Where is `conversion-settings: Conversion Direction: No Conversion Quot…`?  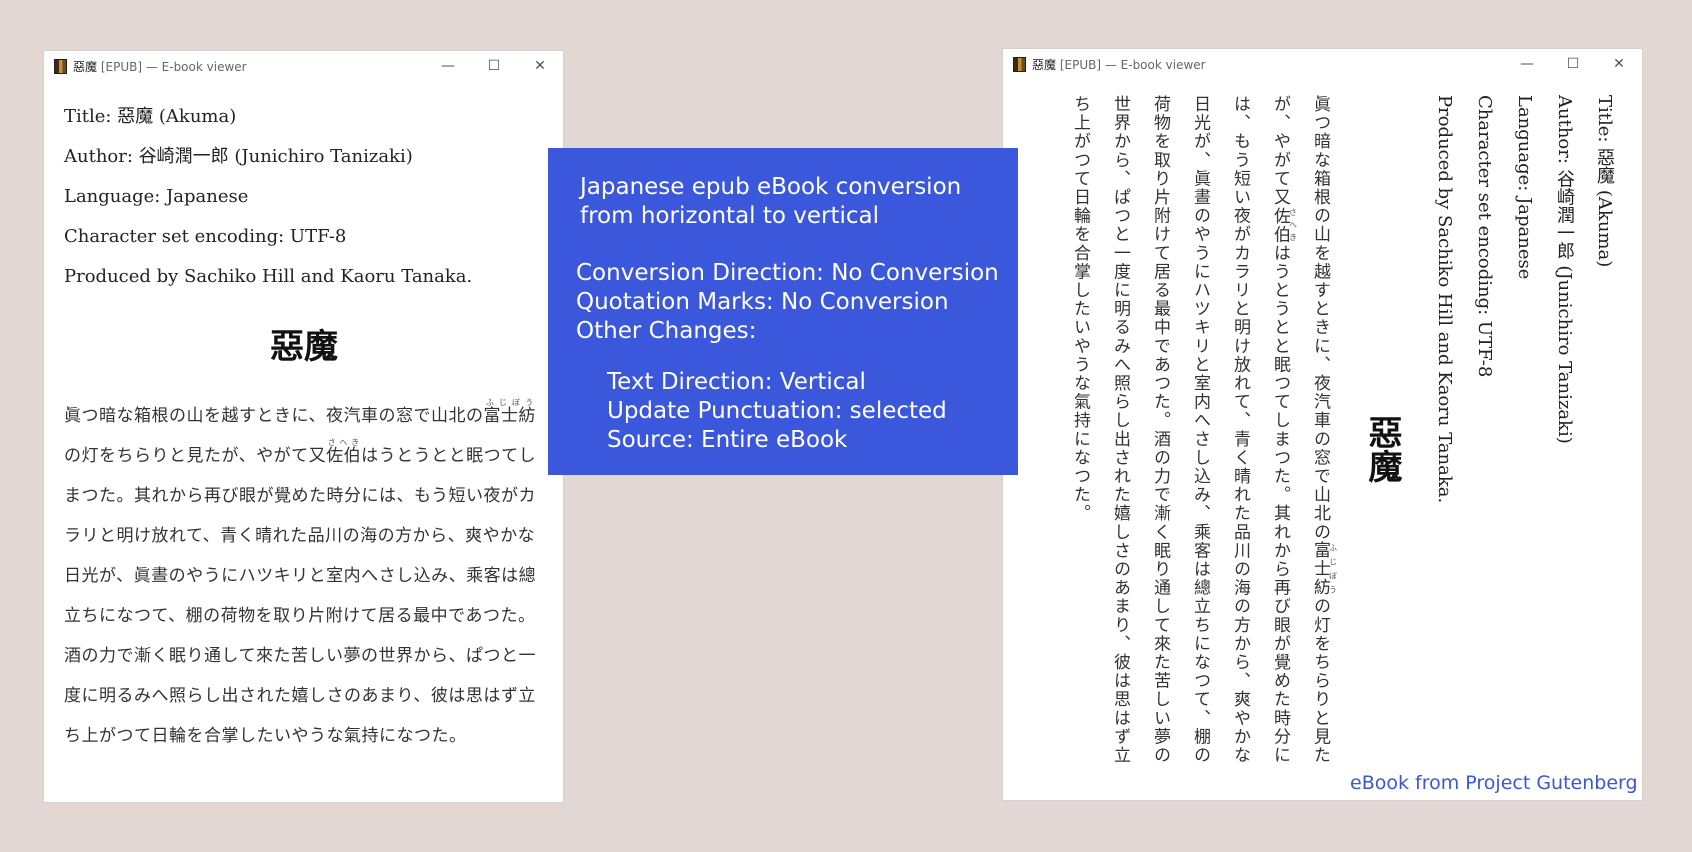
conversion-settings: Conversion Direction: No Conversion Quot… is located at coordinates (787, 302).